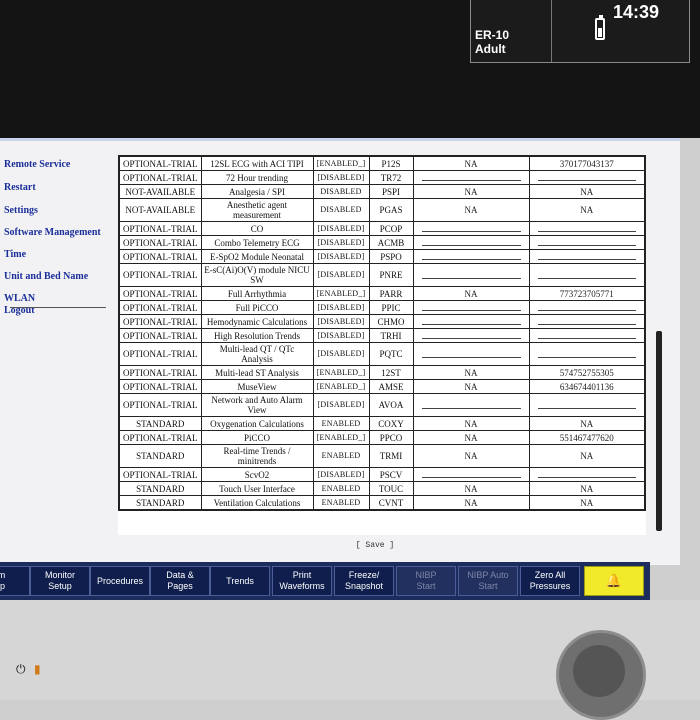 The height and width of the screenshot is (720, 700). What do you see at coordinates (391, 228) in the screenshot?
I see `cell-code: PCOP` at bounding box center [391, 228].